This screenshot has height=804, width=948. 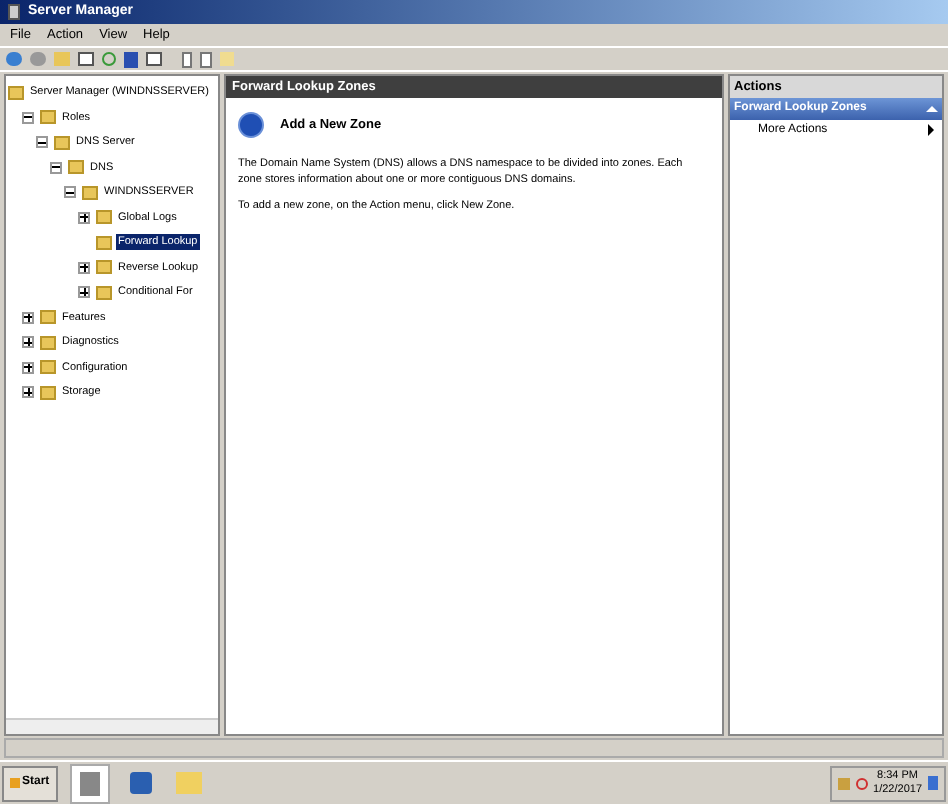 I want to click on horizontal-scrollbar, so click(x=112, y=726).